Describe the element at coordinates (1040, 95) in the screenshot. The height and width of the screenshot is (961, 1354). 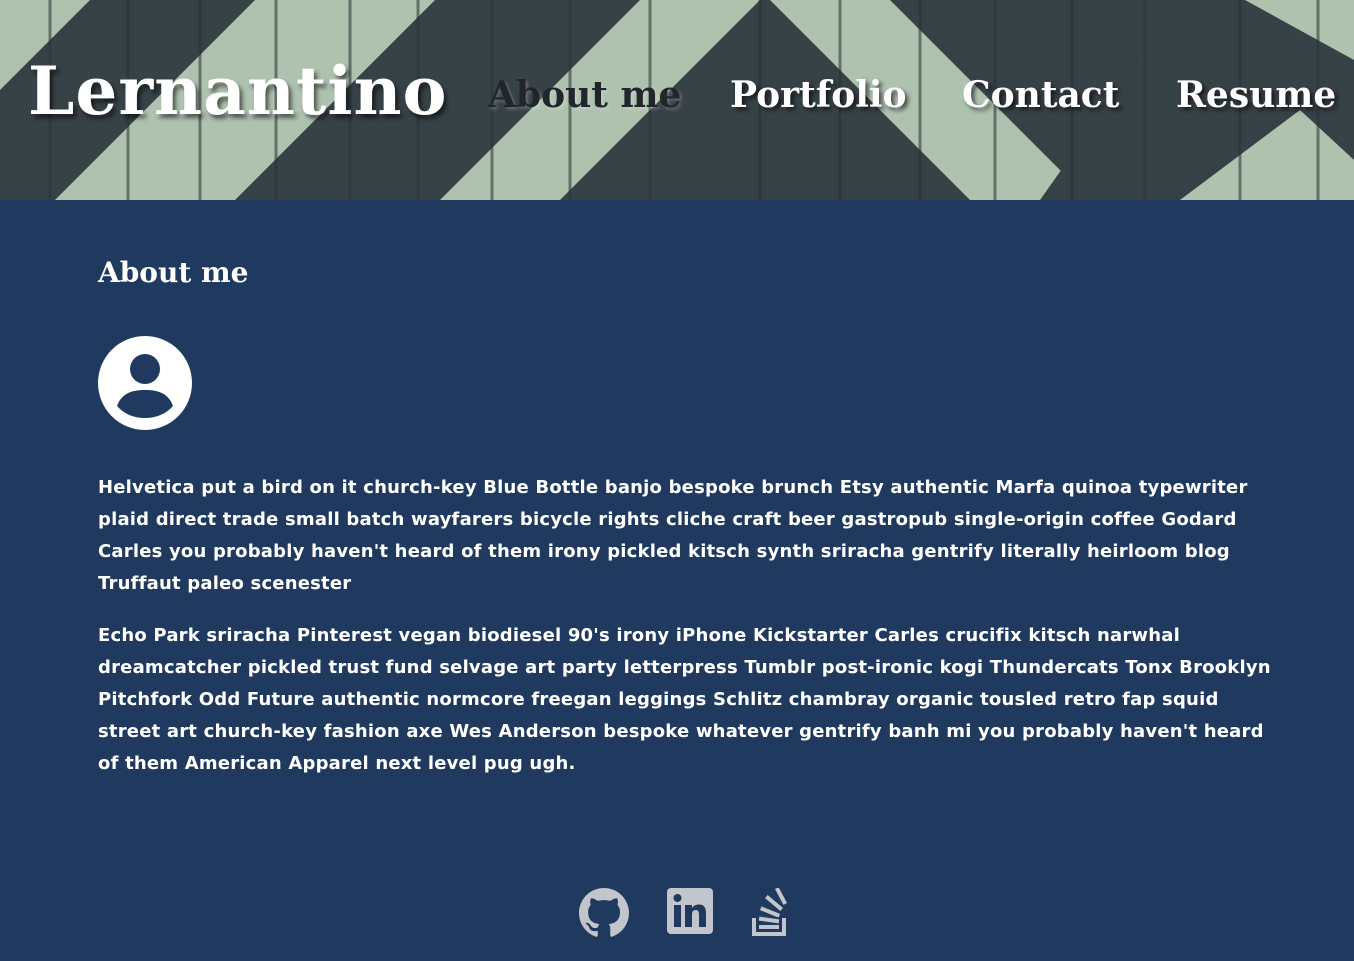
I see `nav-link-contact: Contact` at that location.